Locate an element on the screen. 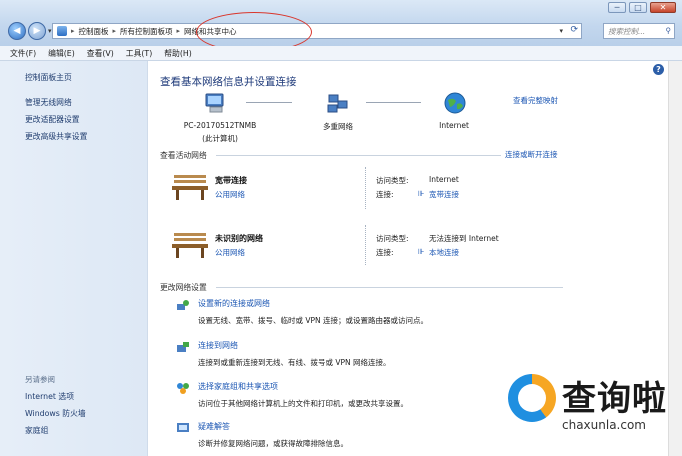 Image resolution: width=682 pixels, height=456 pixels. back-button: ◀ is located at coordinates (17, 31).